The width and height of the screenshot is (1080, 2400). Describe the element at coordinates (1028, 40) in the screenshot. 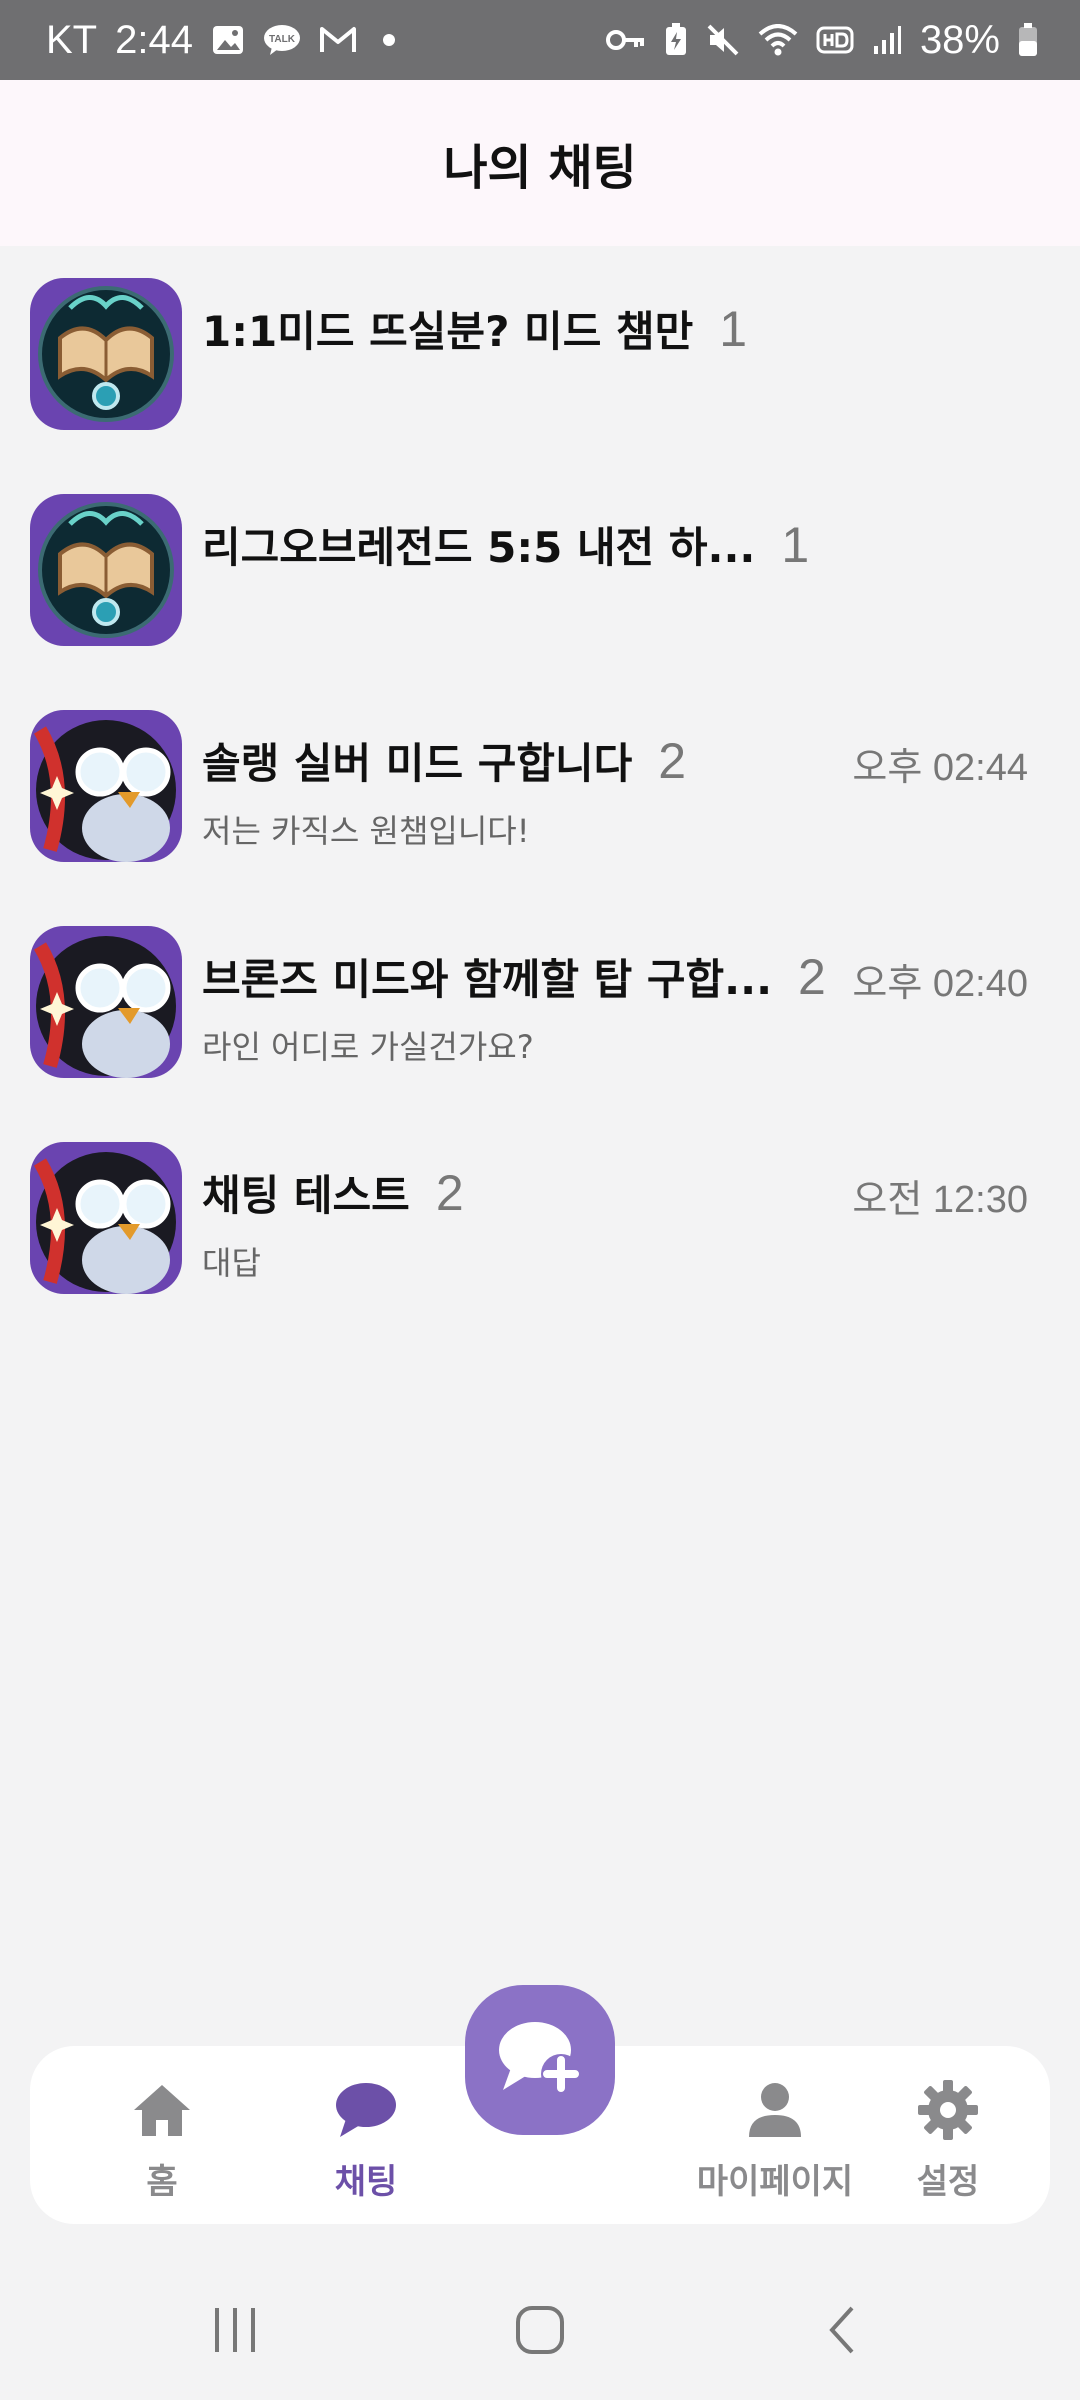

I see `battery-icon` at that location.